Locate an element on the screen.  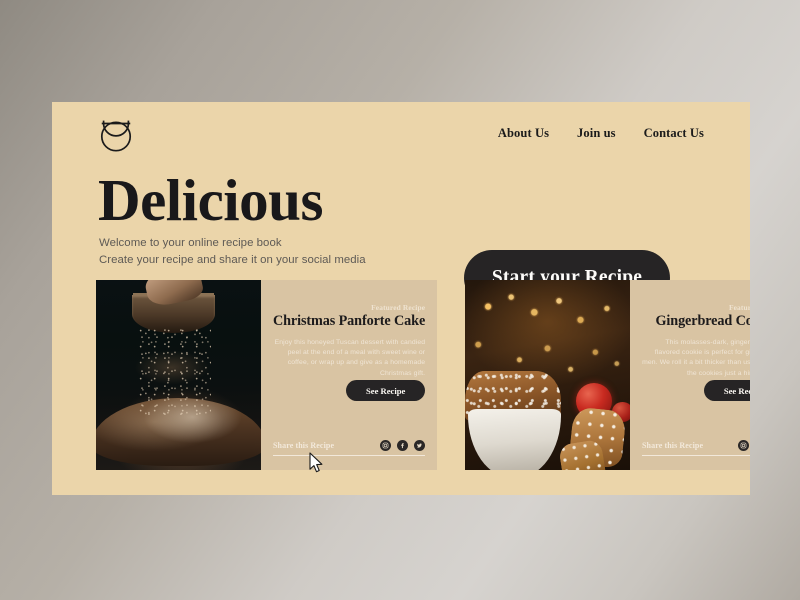
facebook-icon is located at coordinates (403, 445).